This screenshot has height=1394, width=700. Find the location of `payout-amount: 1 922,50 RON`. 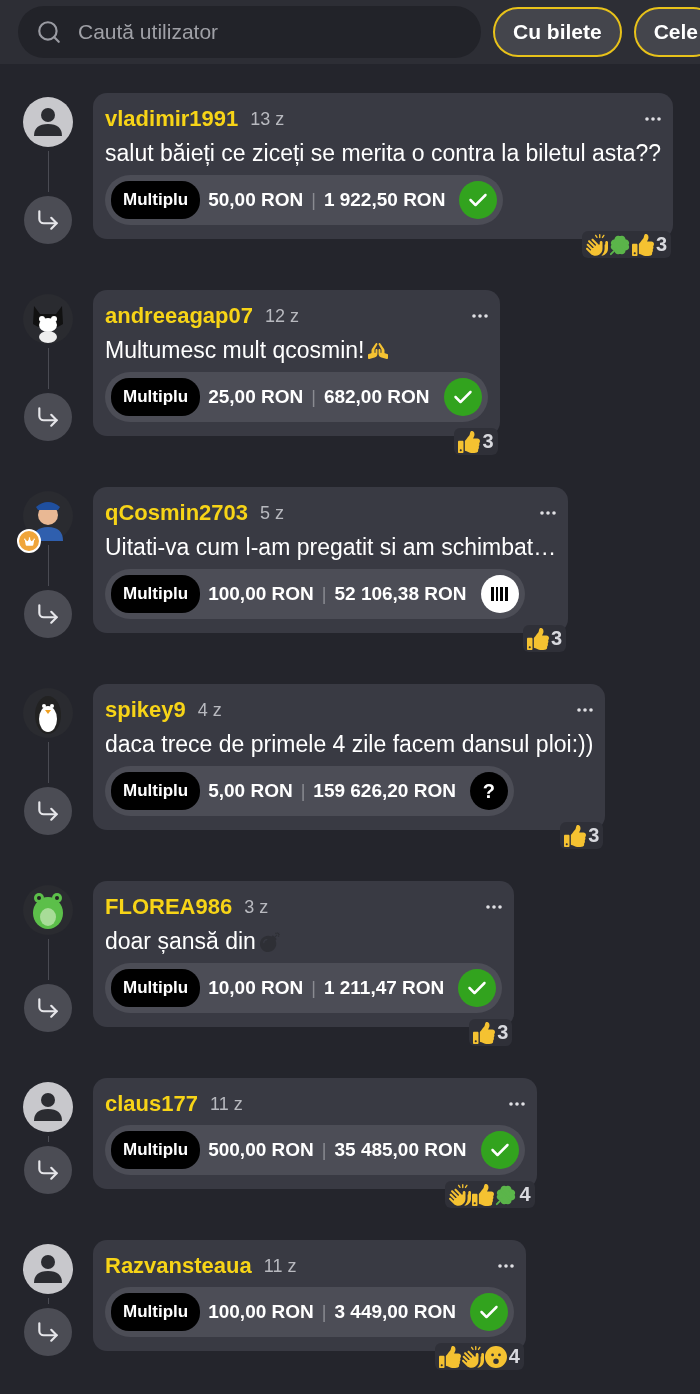

payout-amount: 1 922,50 RON is located at coordinates (384, 200).